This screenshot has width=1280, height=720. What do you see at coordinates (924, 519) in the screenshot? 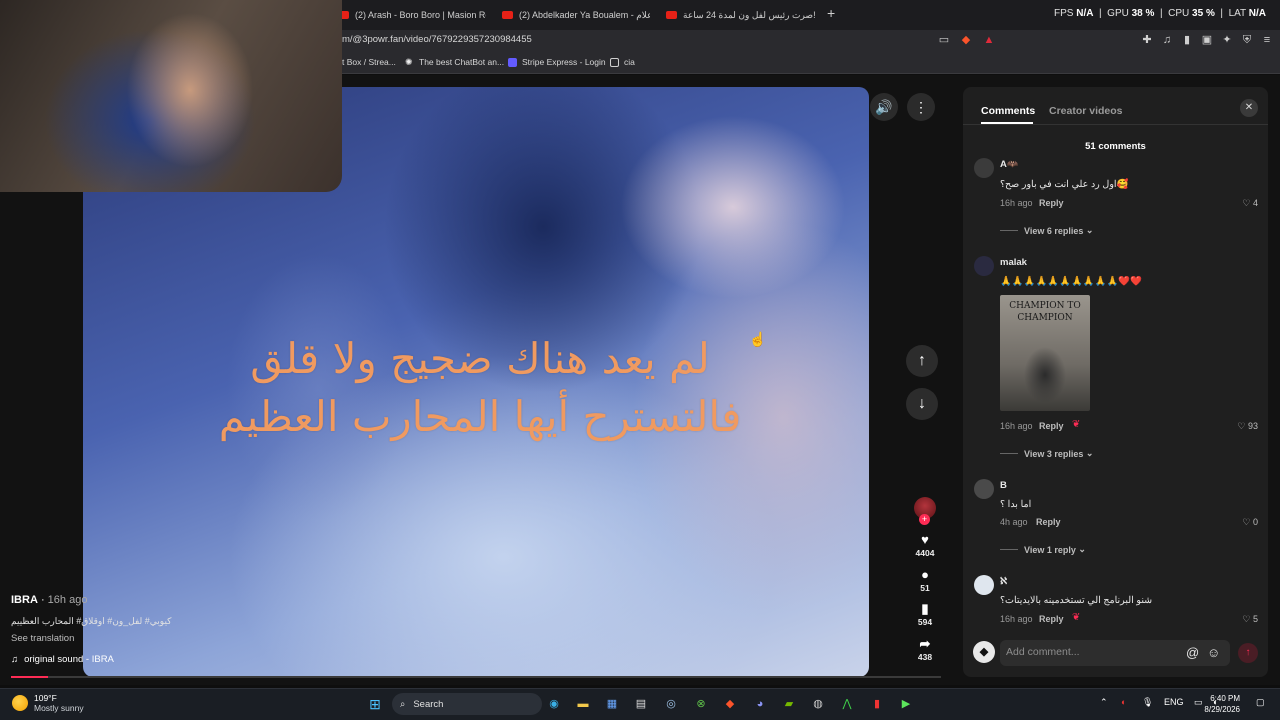
I see `follow-button: +` at bounding box center [924, 519].